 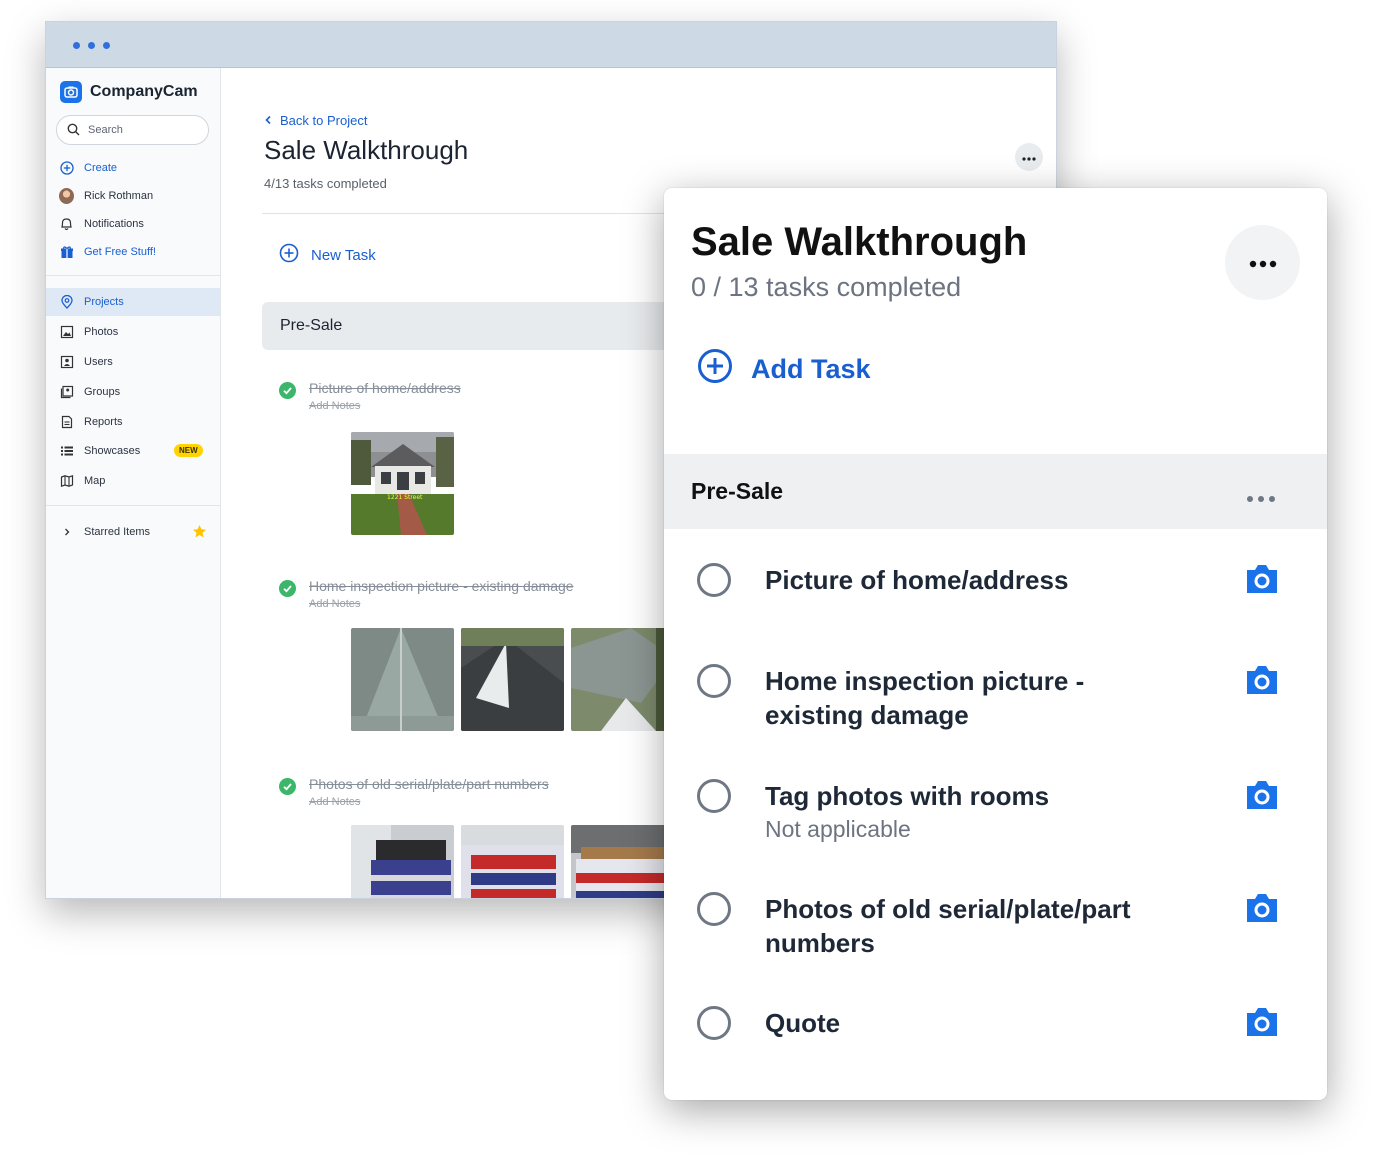 What do you see at coordinates (117, 532) in the screenshot?
I see `sidebar-item-label: Starred Items` at bounding box center [117, 532].